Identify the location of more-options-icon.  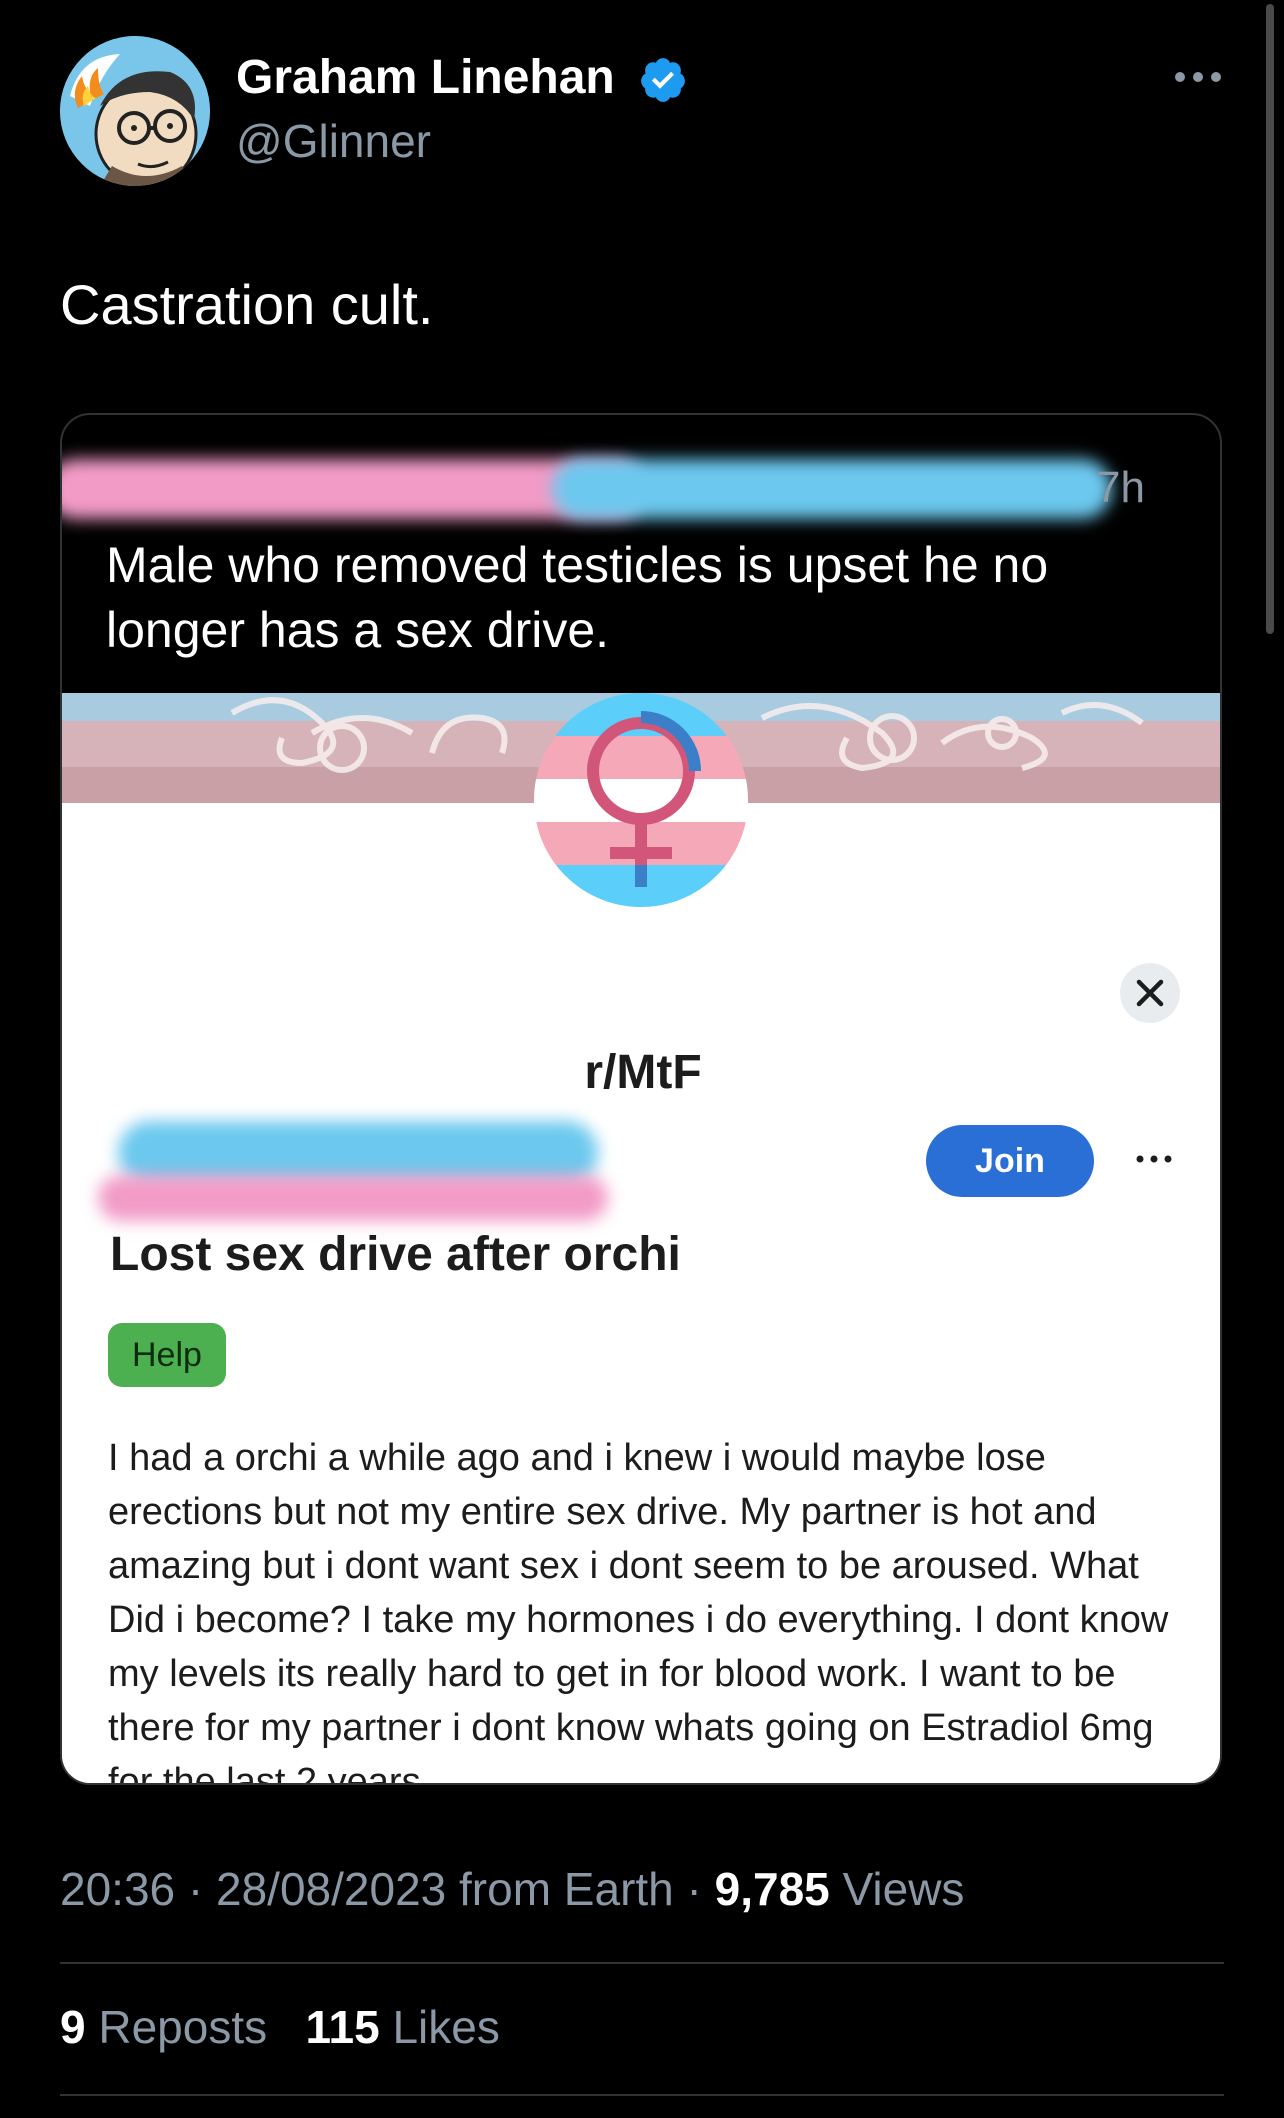
(1198, 77).